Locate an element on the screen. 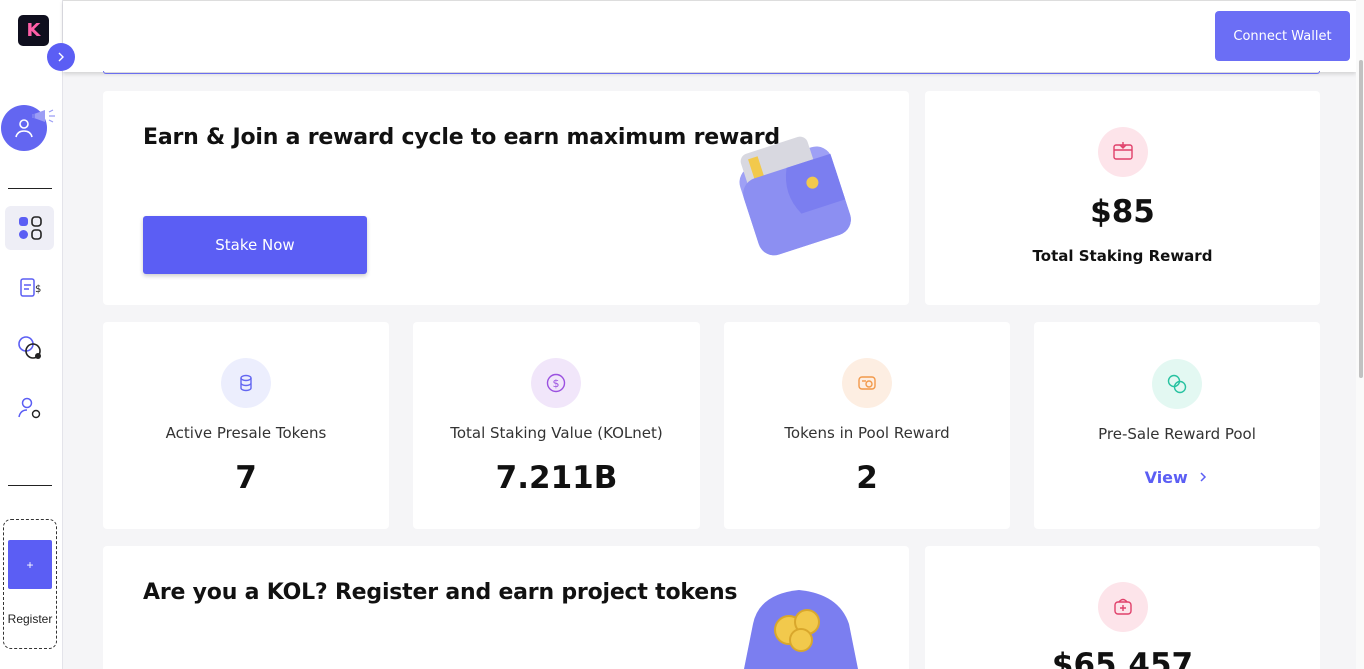 Image resolution: width=1364 pixels, height=669 pixels. stat-value: 7.211B is located at coordinates (556, 478).